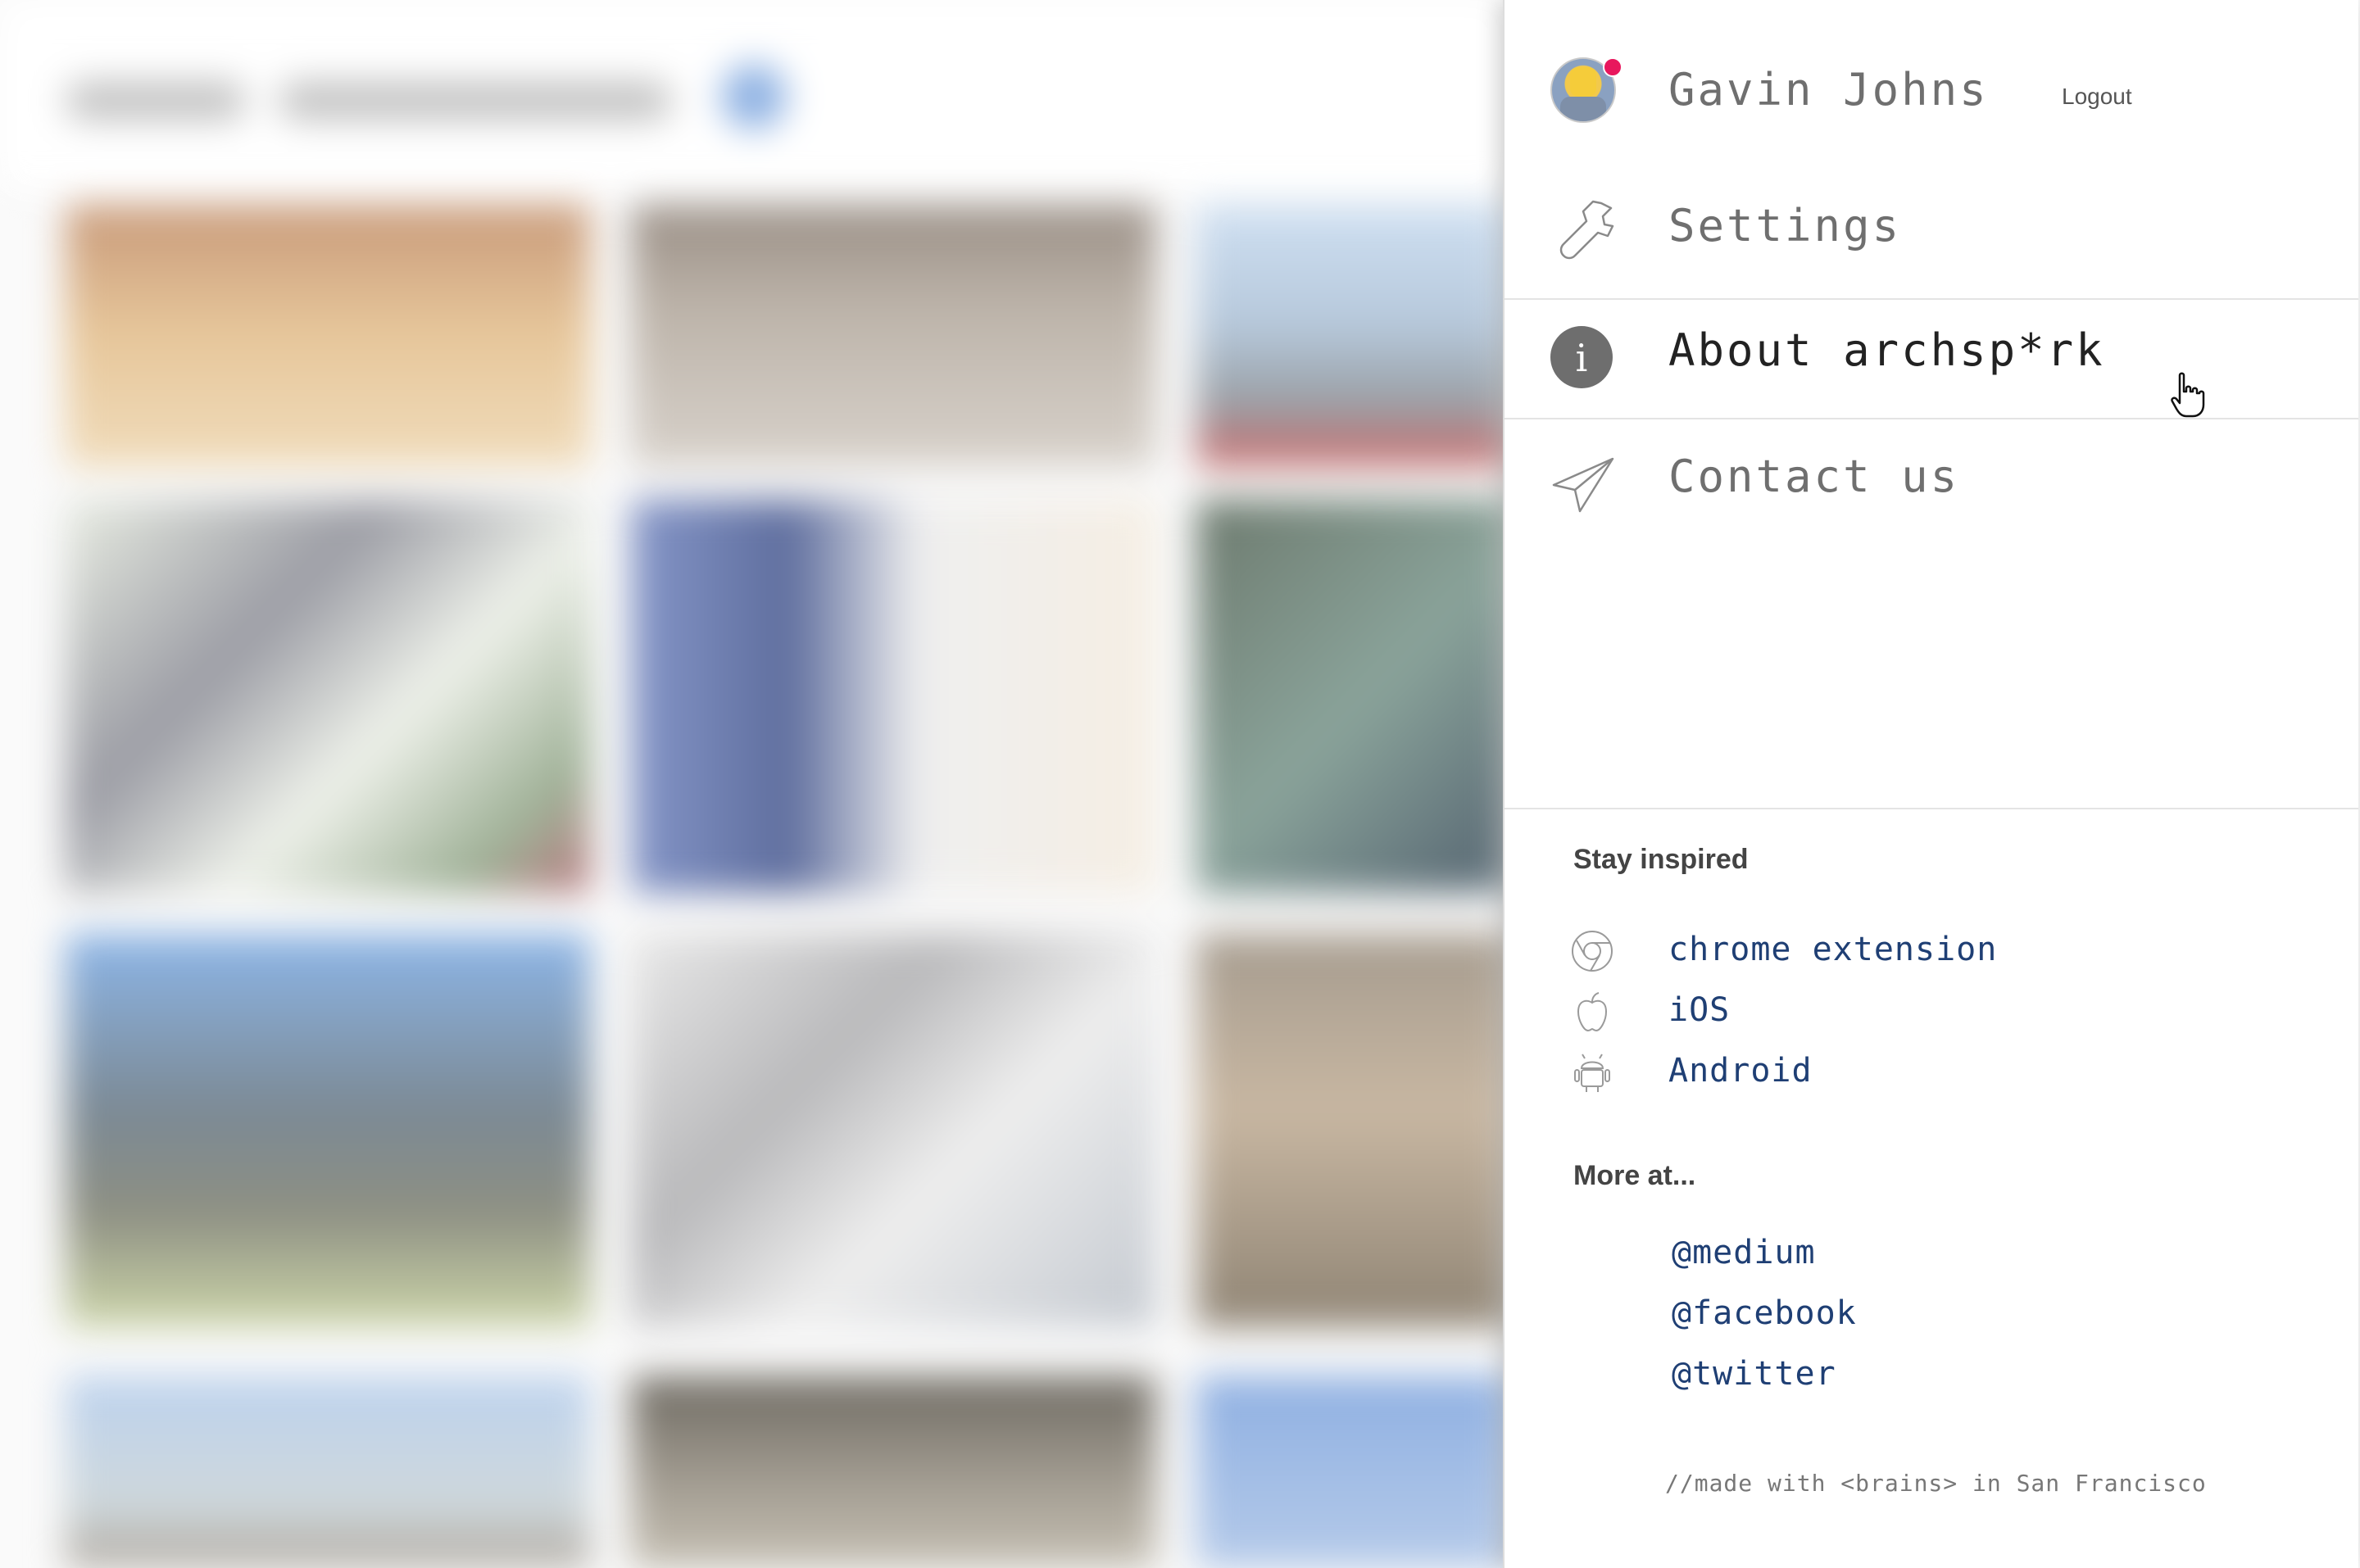 Image resolution: width=2360 pixels, height=1568 pixels. I want to click on hand-pointer-icon, so click(2188, 395).